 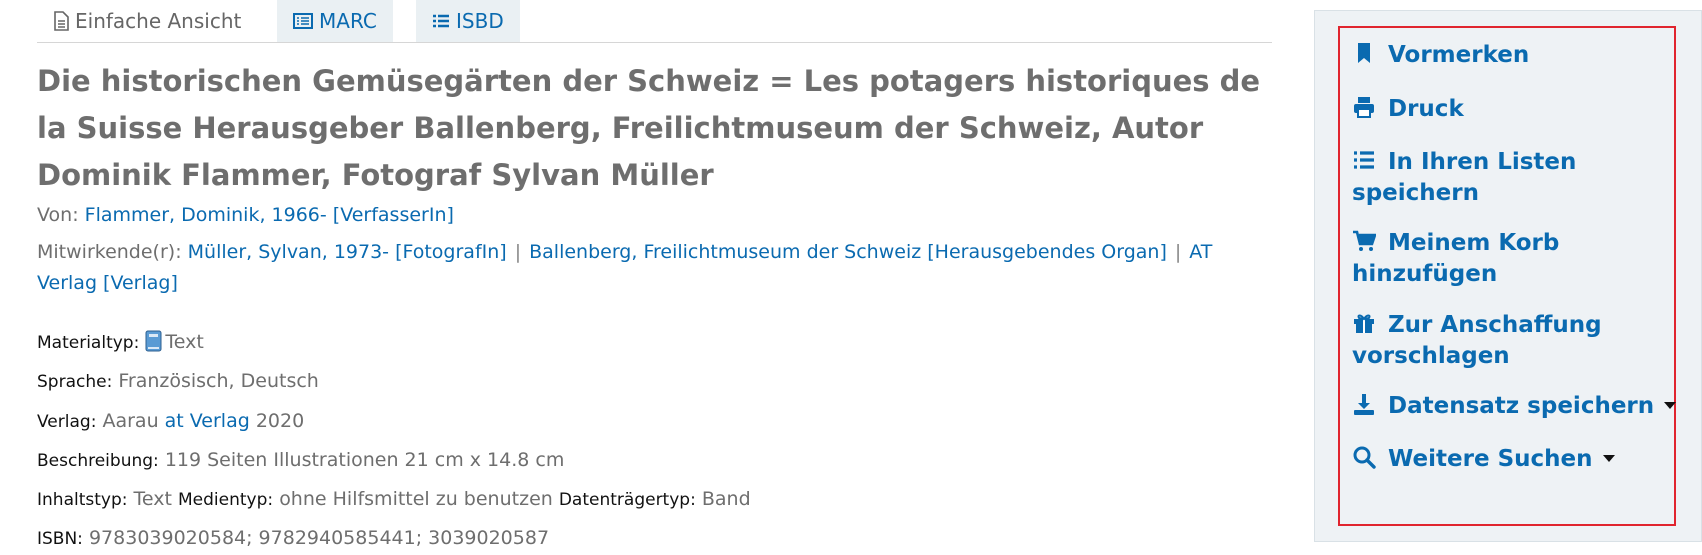 I want to click on place-hold-button: Vormerken, so click(x=1440, y=55).